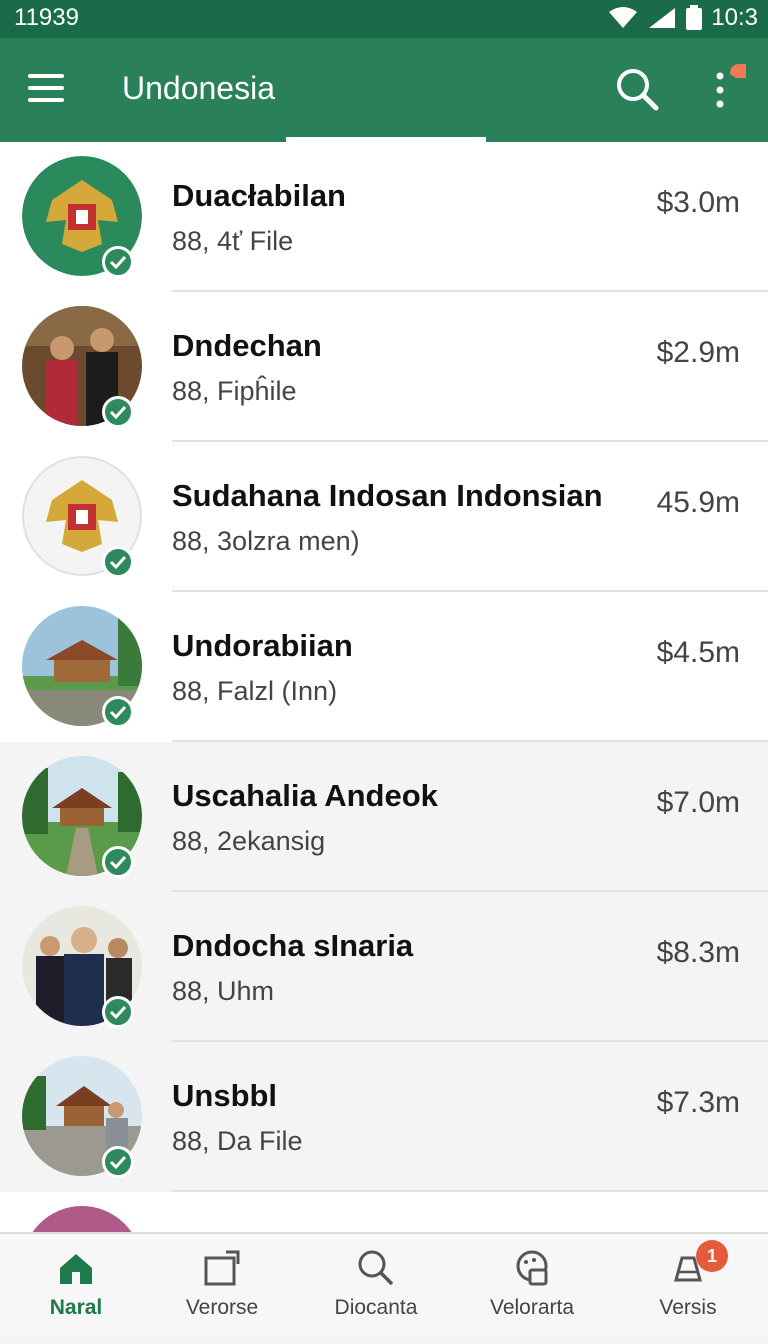 Image resolution: width=768 pixels, height=1344 pixels. What do you see at coordinates (384, 817) in the screenshot?
I see `list-item: Uscahalia Andeok 88, 2ekansig $7.0m` at bounding box center [384, 817].